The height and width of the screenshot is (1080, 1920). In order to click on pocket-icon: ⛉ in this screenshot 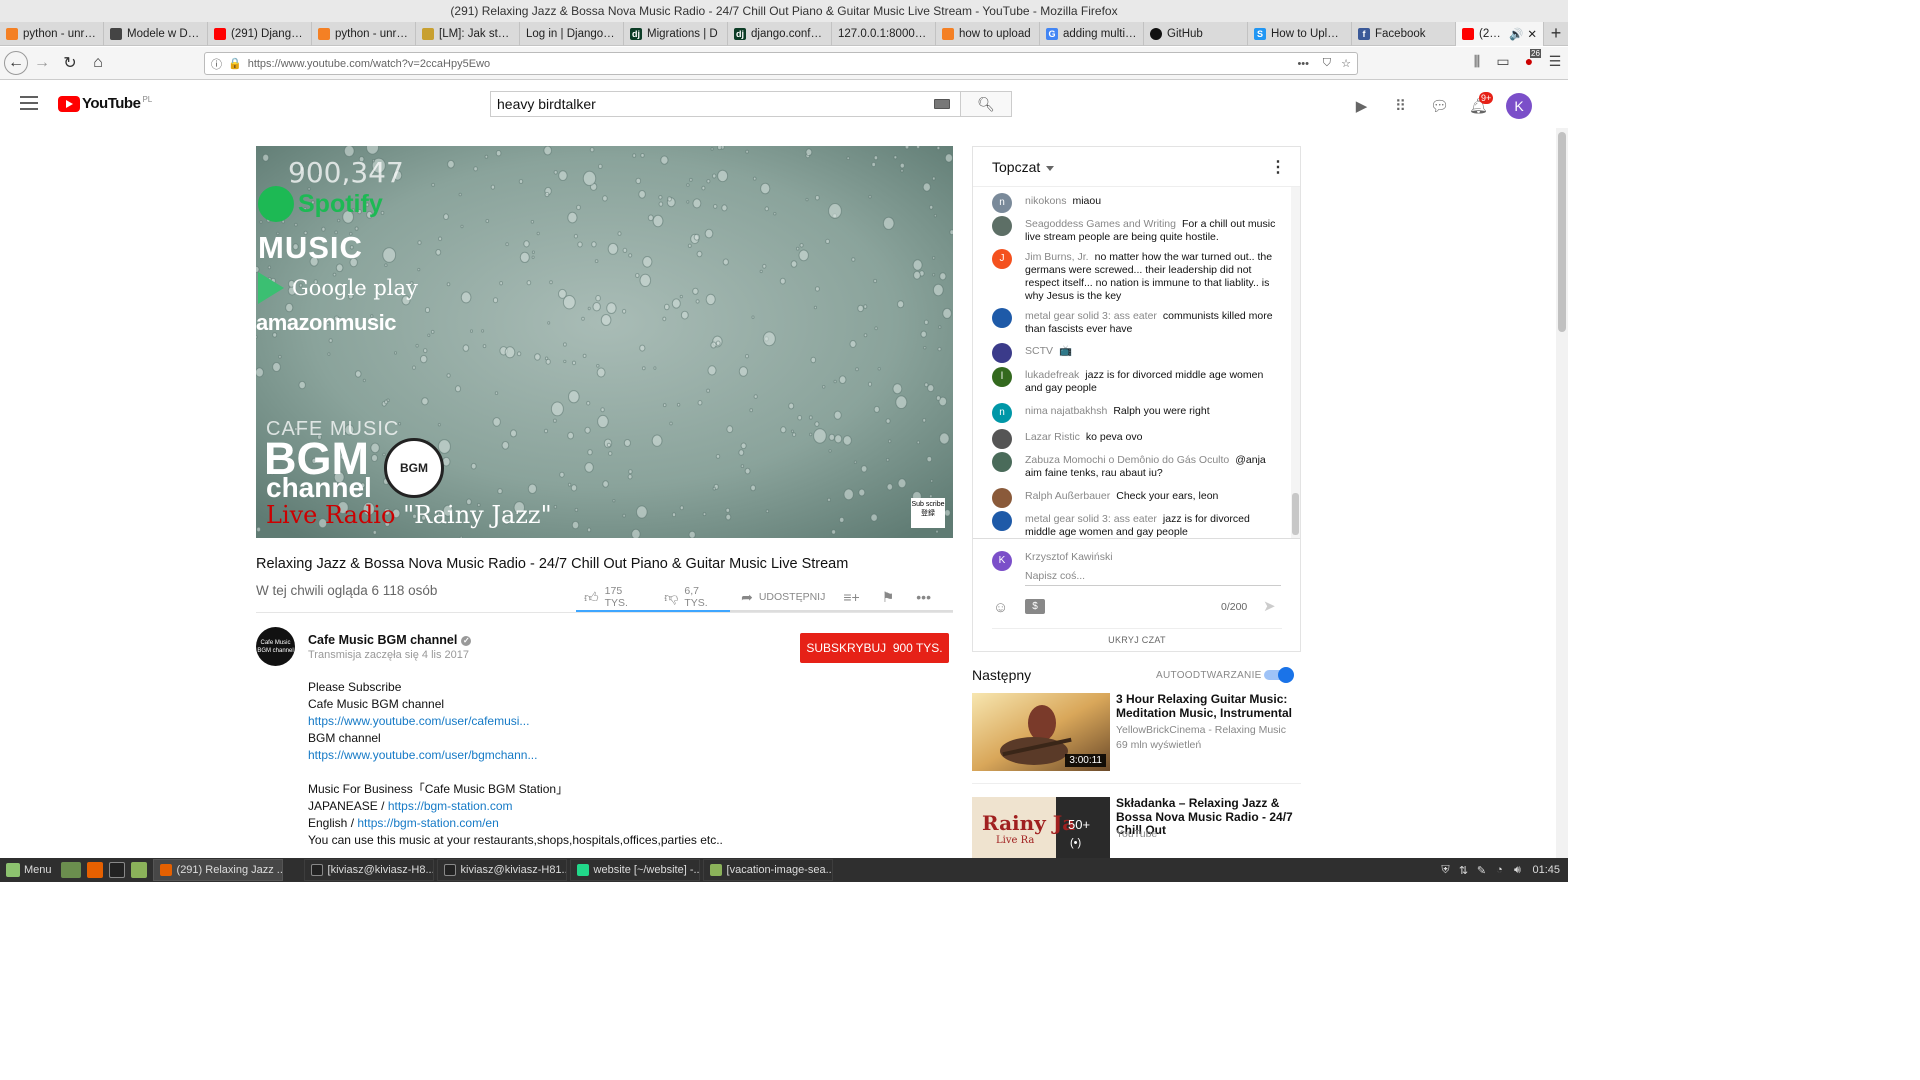, I will do `click(1327, 63)`.